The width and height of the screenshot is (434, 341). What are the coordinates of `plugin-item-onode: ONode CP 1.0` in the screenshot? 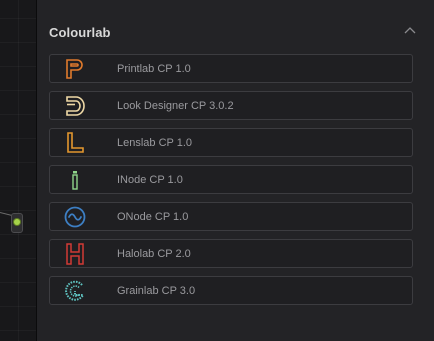 It's located at (231, 216).